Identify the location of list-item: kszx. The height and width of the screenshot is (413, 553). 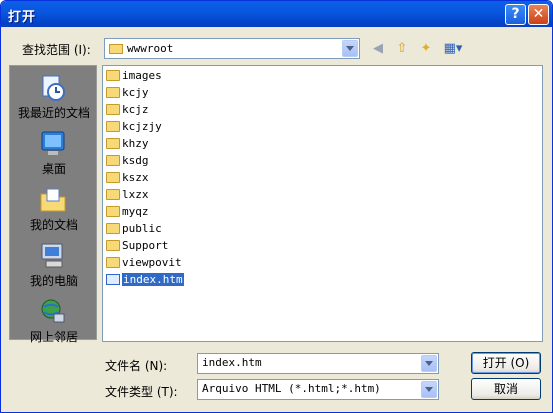
(127, 178).